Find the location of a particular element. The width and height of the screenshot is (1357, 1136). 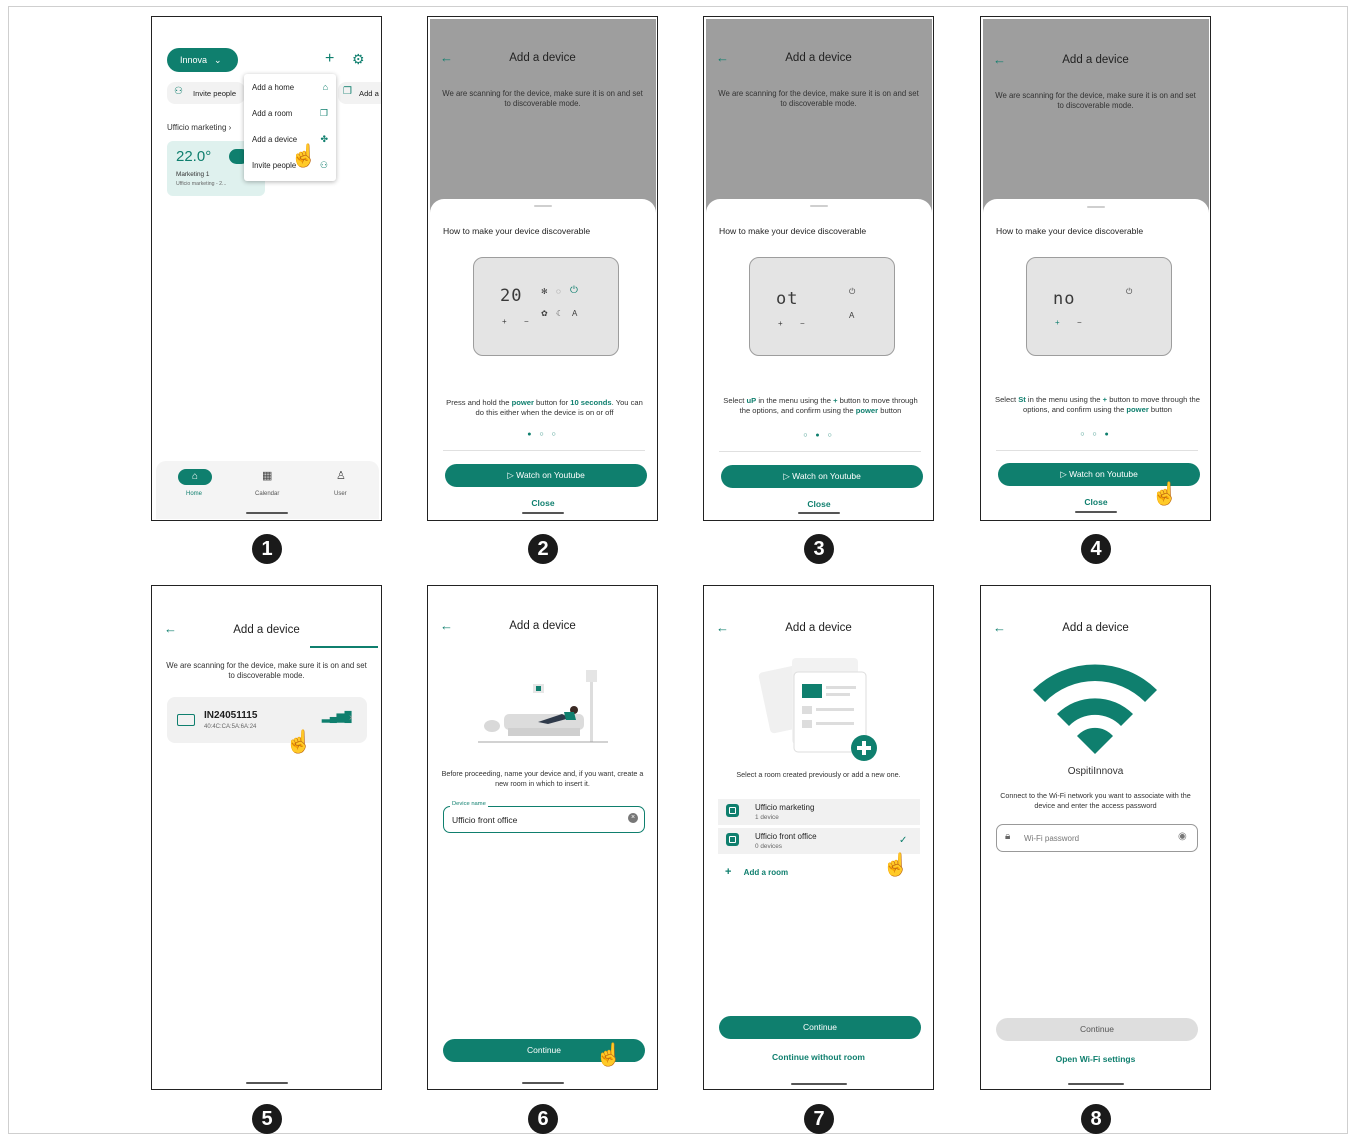

minus-key: − is located at coordinates (1079, 322).